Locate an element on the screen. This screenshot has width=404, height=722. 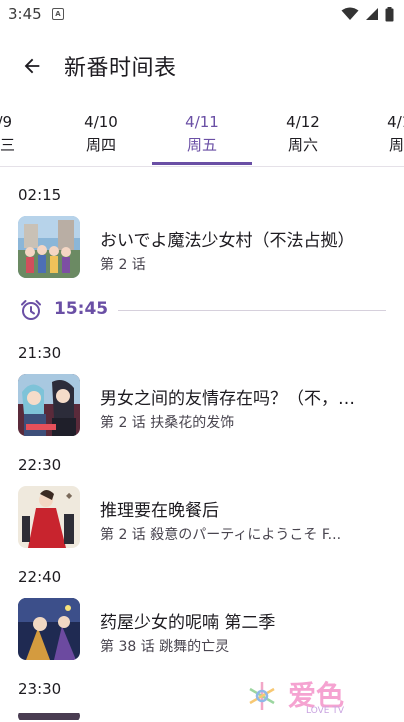
watermark-subtext: LOVE TV is located at coordinates (325, 711).